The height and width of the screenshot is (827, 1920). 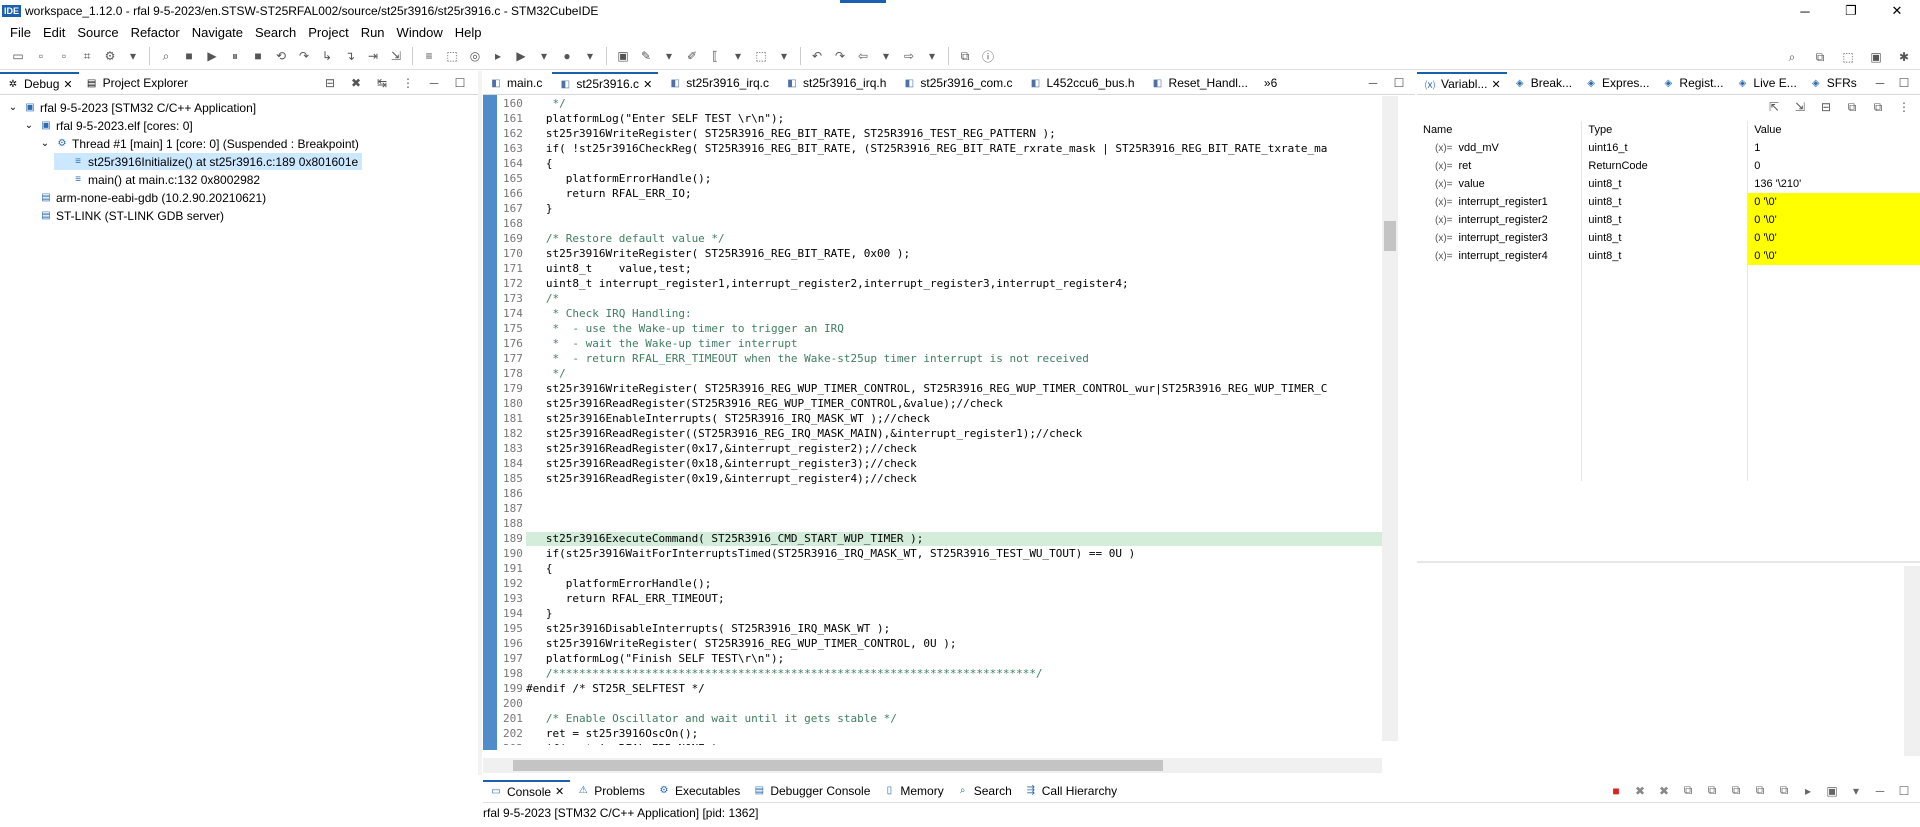 I want to click on toolbar-icon: ▸, so click(x=498, y=56).